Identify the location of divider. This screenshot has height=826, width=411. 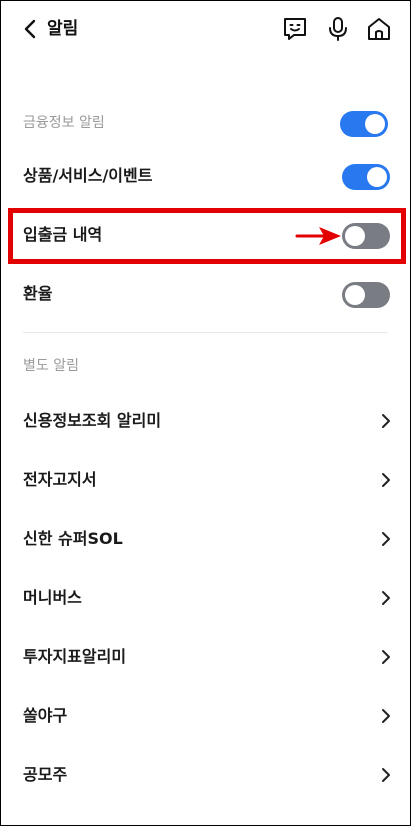
(205, 332).